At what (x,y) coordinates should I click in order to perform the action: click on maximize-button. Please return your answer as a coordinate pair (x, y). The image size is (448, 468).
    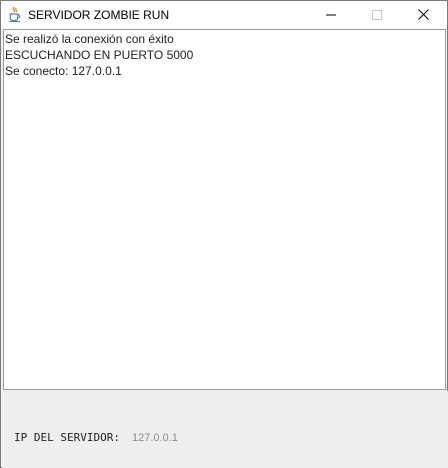
    Looking at the image, I should click on (377, 15).